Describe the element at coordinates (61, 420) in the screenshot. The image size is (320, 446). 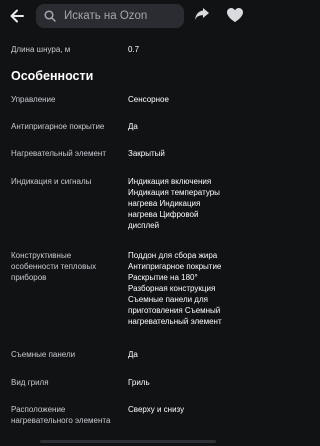
I see `spec-label-line: нагревательного элемента` at that location.